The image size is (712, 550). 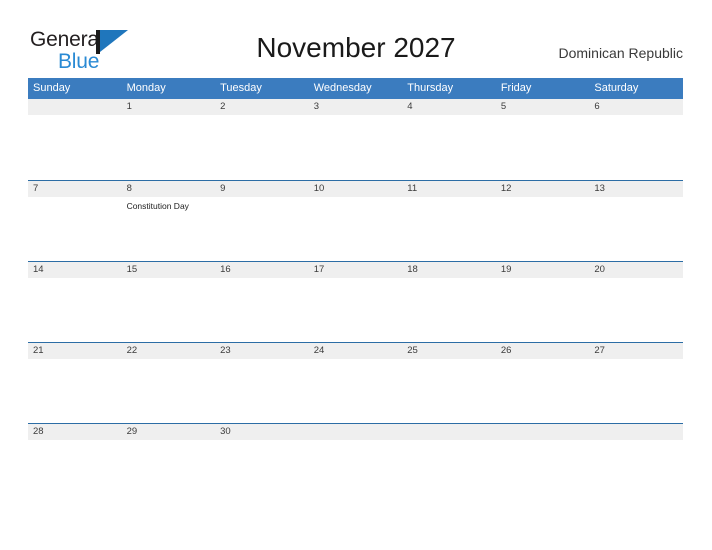 What do you see at coordinates (168, 269) in the screenshot?
I see `day-number: 15` at bounding box center [168, 269].